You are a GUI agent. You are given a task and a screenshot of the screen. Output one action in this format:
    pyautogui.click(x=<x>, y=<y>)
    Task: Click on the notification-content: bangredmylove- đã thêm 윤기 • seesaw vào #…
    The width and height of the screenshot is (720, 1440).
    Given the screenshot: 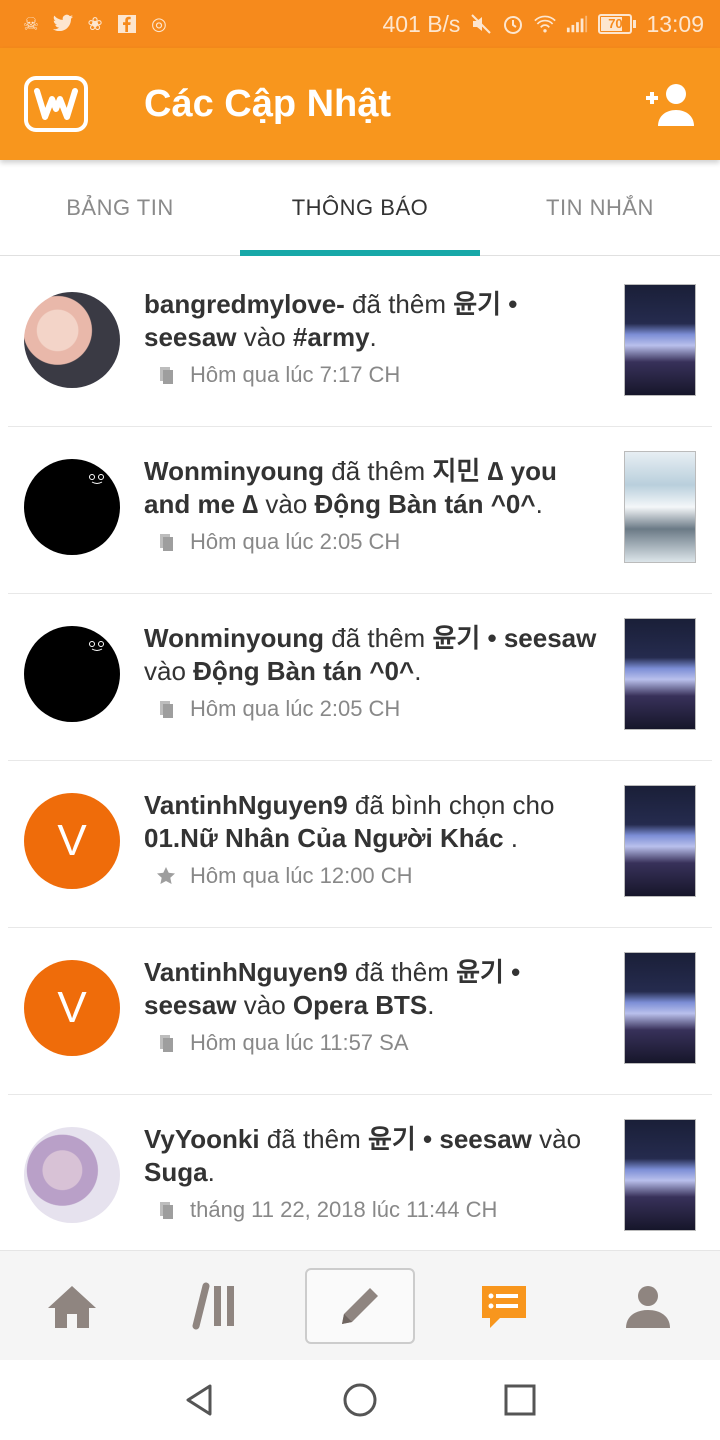 What is the action you would take?
    pyautogui.click(x=374, y=338)
    